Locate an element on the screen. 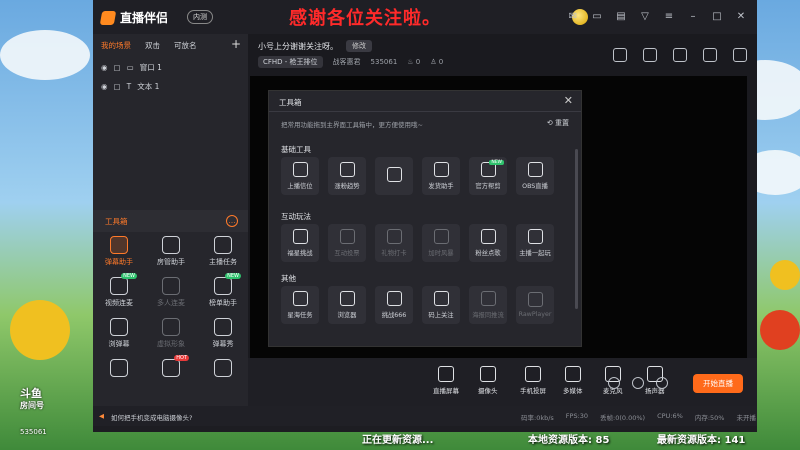 The width and height of the screenshot is (800, 450). toolbox-item: 浏弹幕 is located at coordinates (119, 333).